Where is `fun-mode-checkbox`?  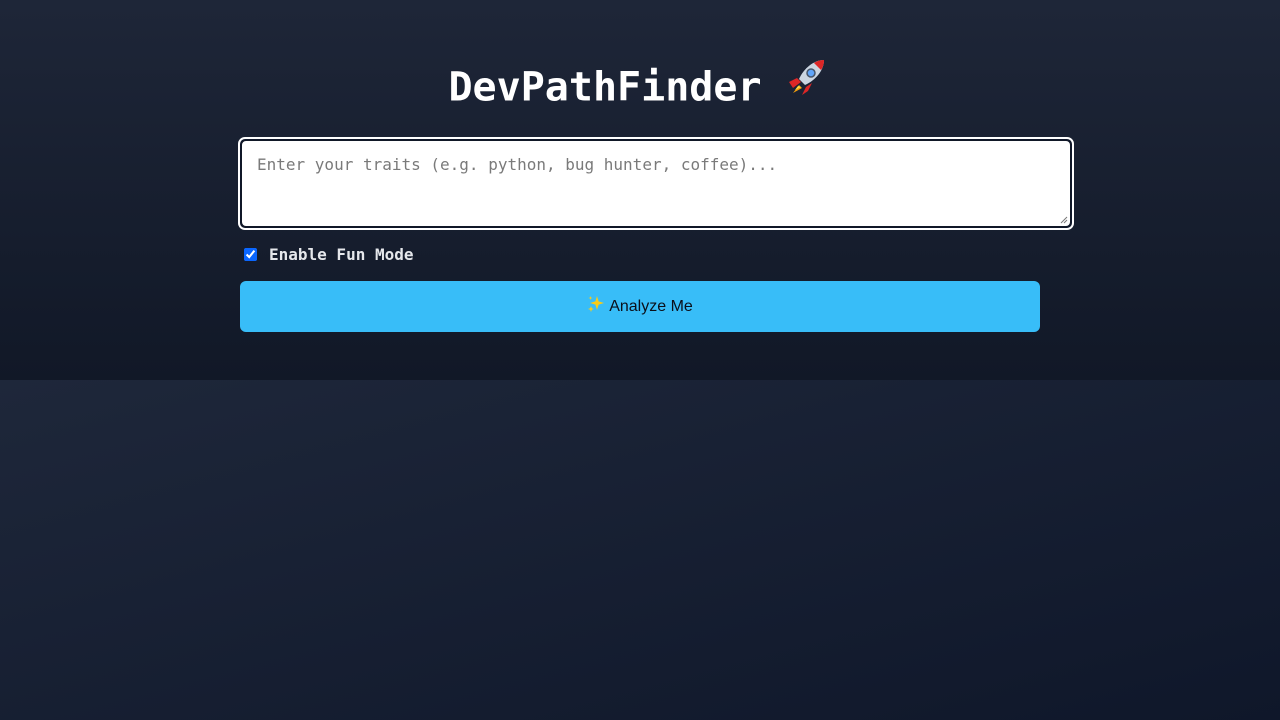
fun-mode-checkbox is located at coordinates (250, 254).